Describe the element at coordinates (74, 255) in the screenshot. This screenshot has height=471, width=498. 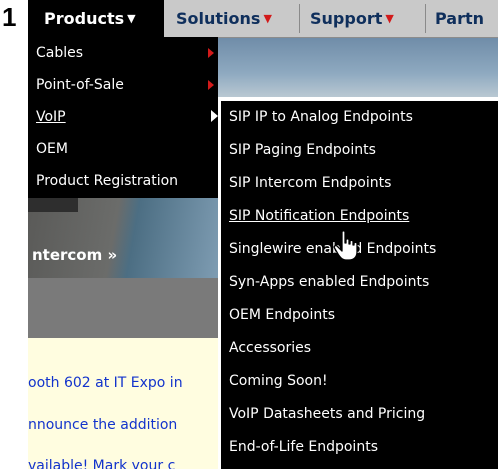
I see `intercom-banner-label: ntercom »` at that location.